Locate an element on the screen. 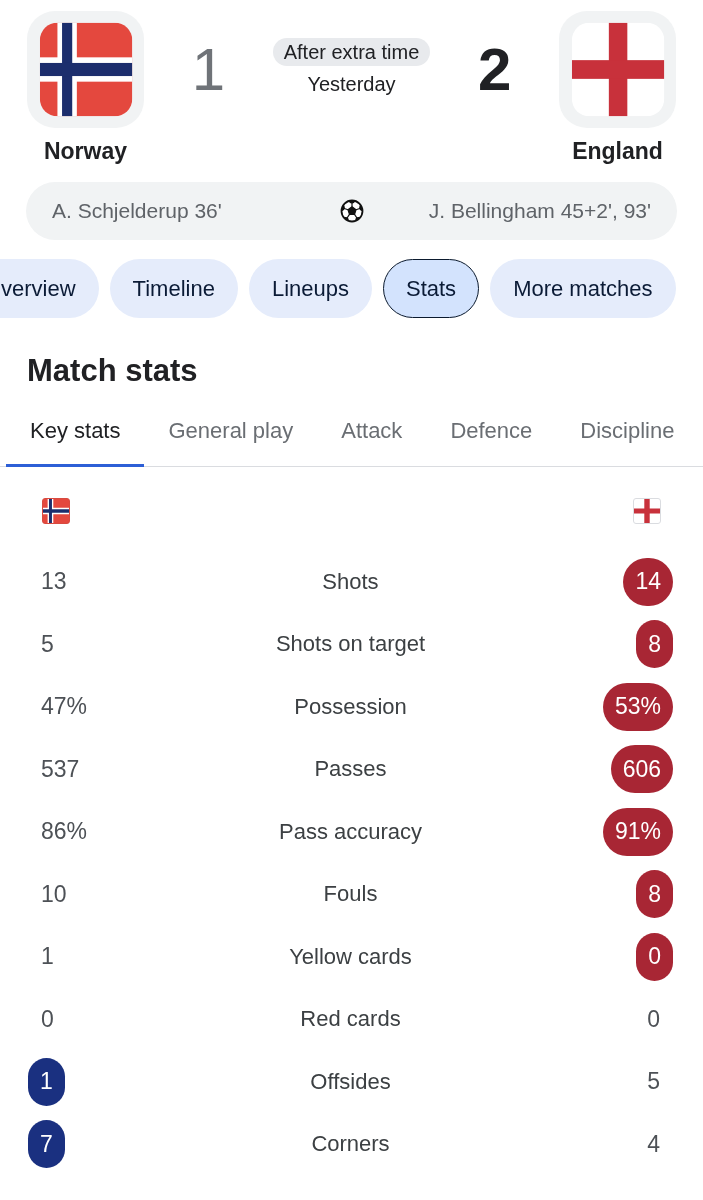  stat-label: Shots is located at coordinates (350, 581).